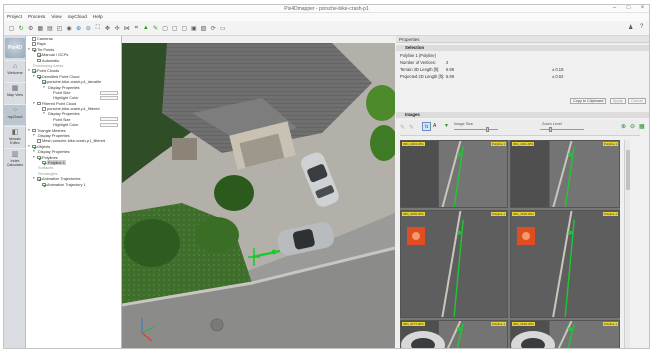 This screenshot has width=654, height=352. I want to click on thumbnail-image, so click(432, 174).